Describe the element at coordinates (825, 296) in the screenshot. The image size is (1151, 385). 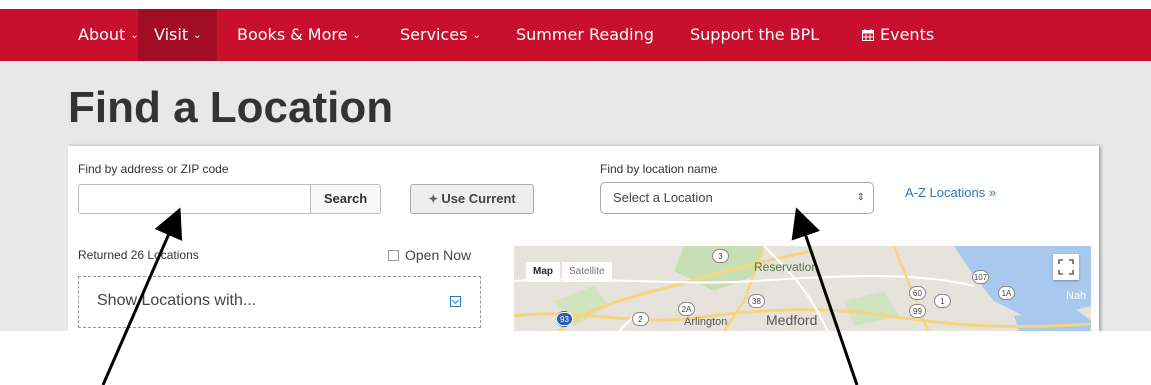
I see `arrow-to-location-select` at that location.